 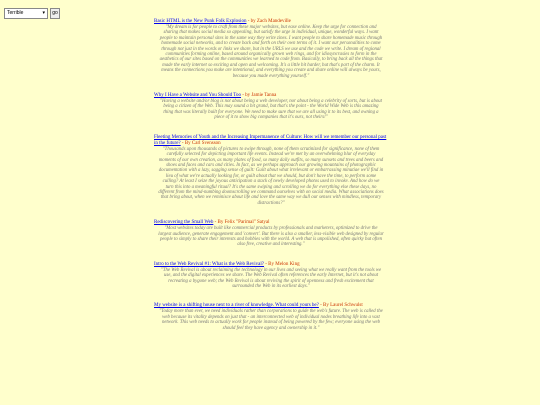 What do you see at coordinates (43, 13) in the screenshot?
I see `chevron-down-icon: ▾` at bounding box center [43, 13].